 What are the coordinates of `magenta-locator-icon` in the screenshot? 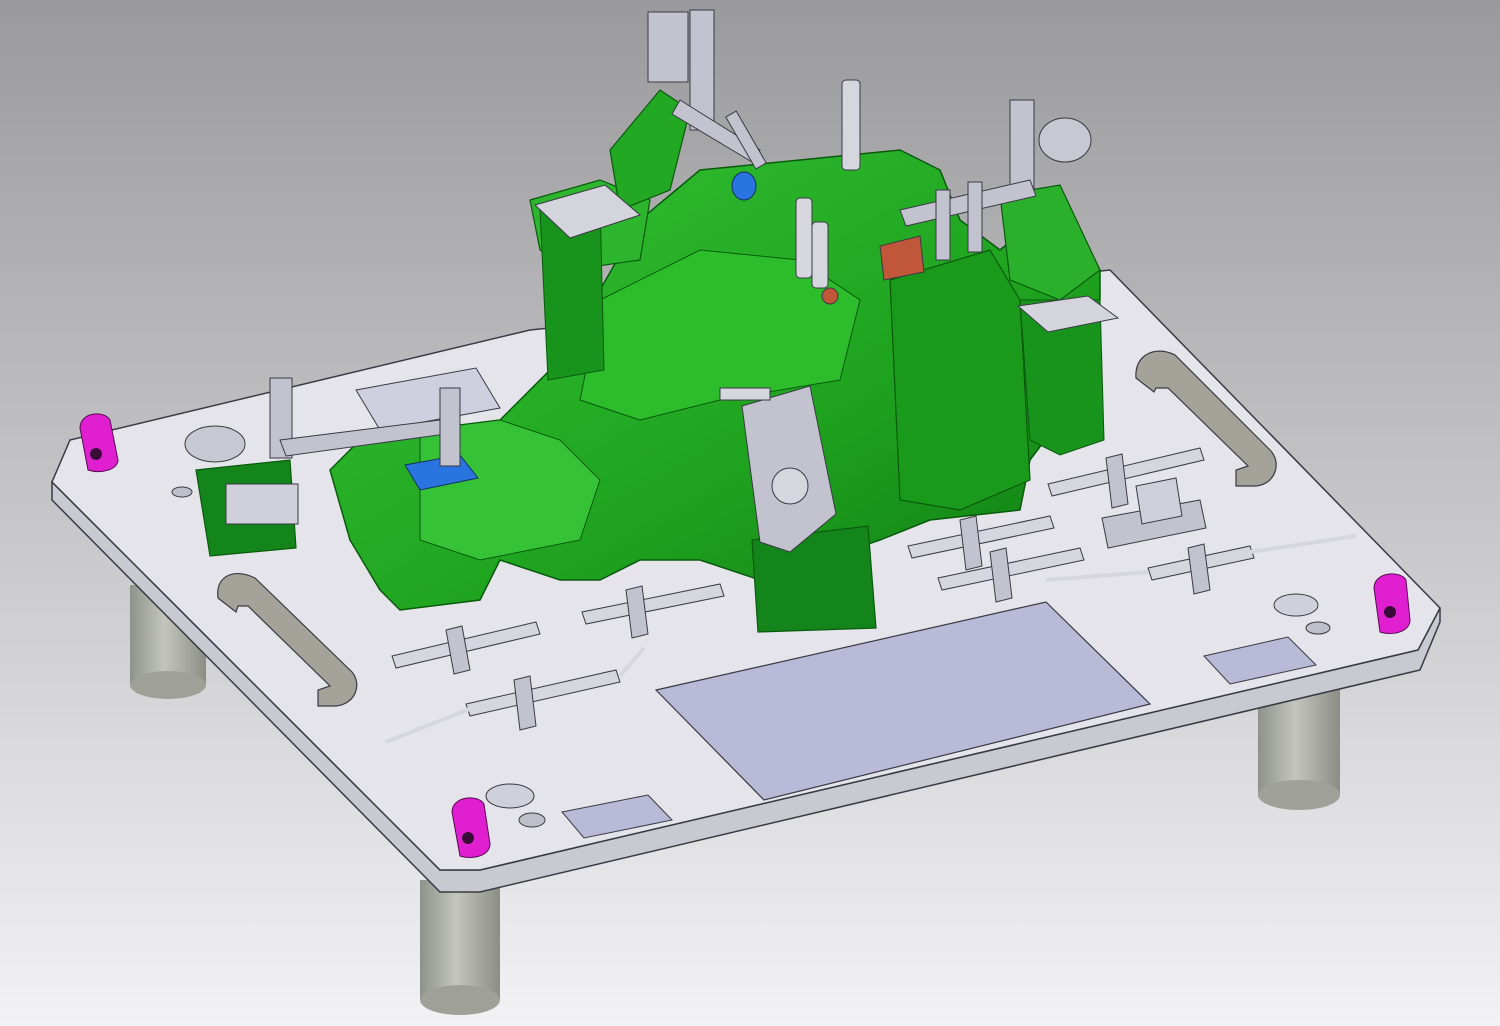 It's located at (1392, 603).